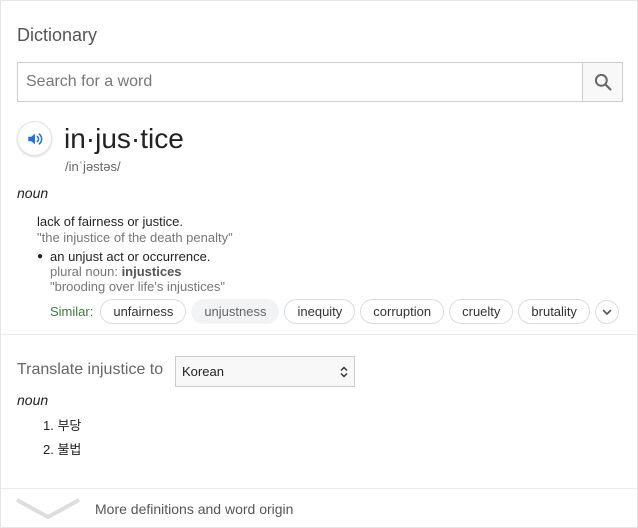 This screenshot has width=638, height=528. Describe the element at coordinates (143, 311) in the screenshot. I see `similar-chip: unfairness` at that location.